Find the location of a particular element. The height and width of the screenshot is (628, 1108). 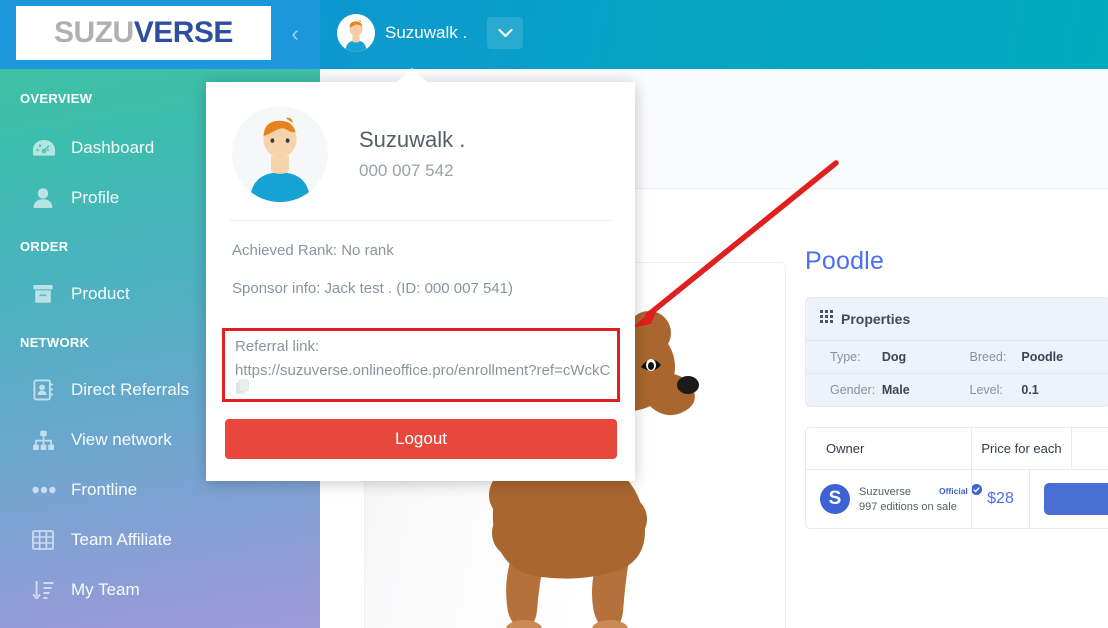

properties-row: Type: Dog Breed: Poodle is located at coordinates (957, 357).